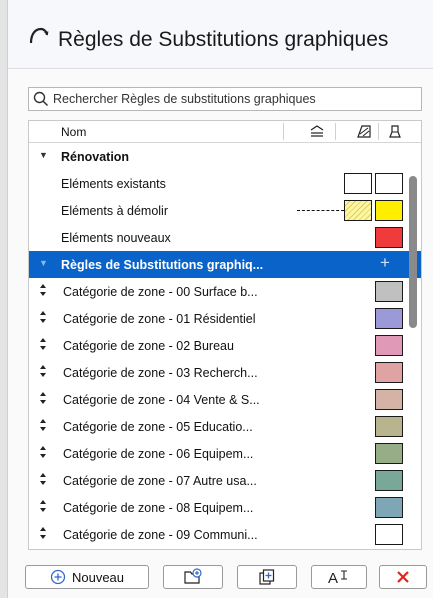  I want to click on list-header: Nom, so click(225, 132).